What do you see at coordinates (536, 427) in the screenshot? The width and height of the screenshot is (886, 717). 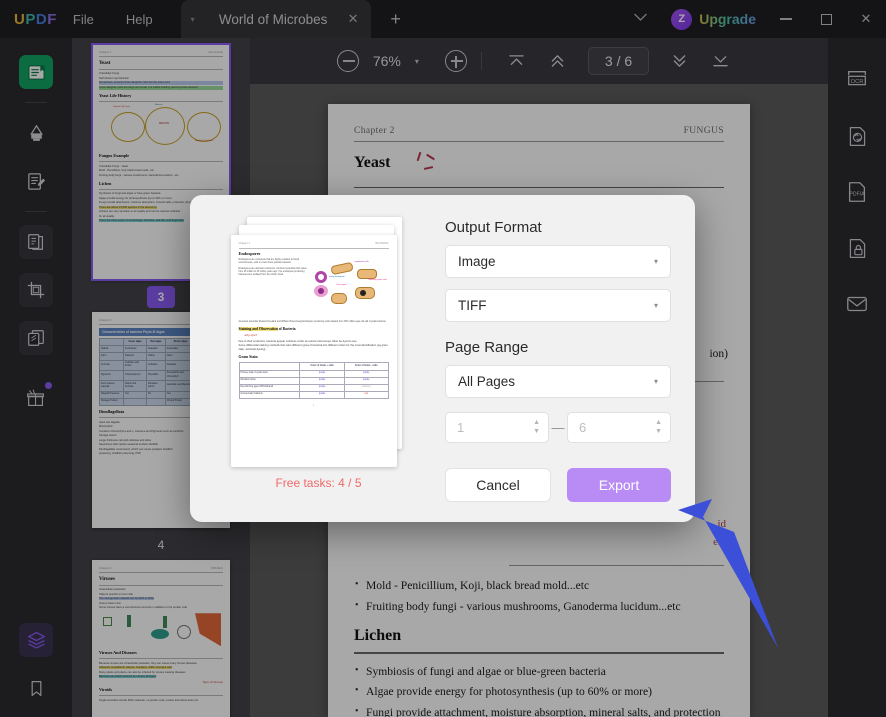 I see `range-from-stepper: ▲ ▼` at bounding box center [536, 427].